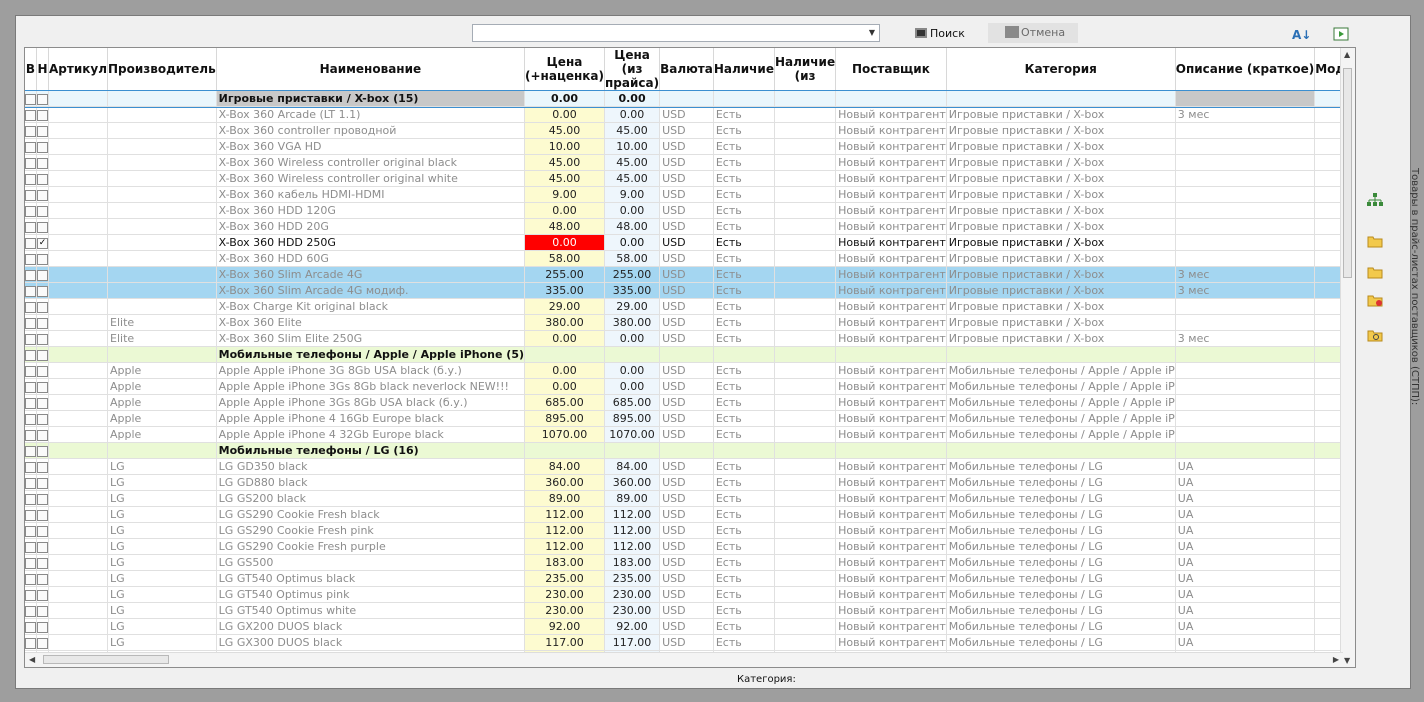 Image resolution: width=1424 pixels, height=702 pixels. Describe the element at coordinates (632, 466) in the screenshot. I see `price-list-cell: 84.00` at that location.